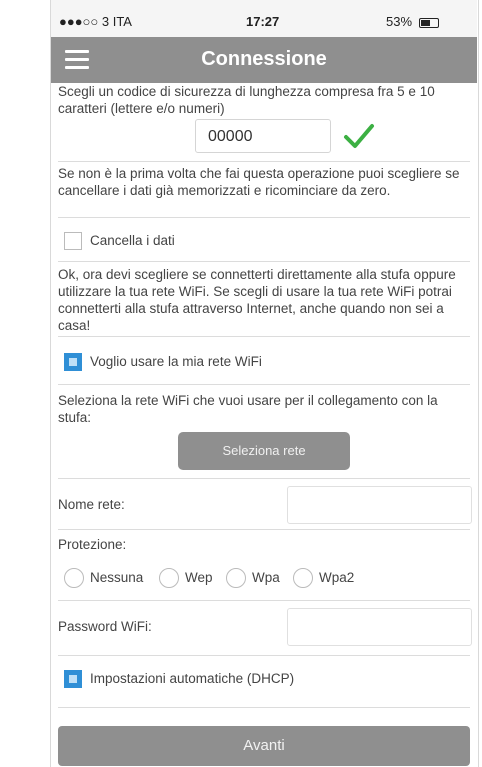 The width and height of the screenshot is (482, 767). I want to click on radio-nessuna, so click(74, 578).